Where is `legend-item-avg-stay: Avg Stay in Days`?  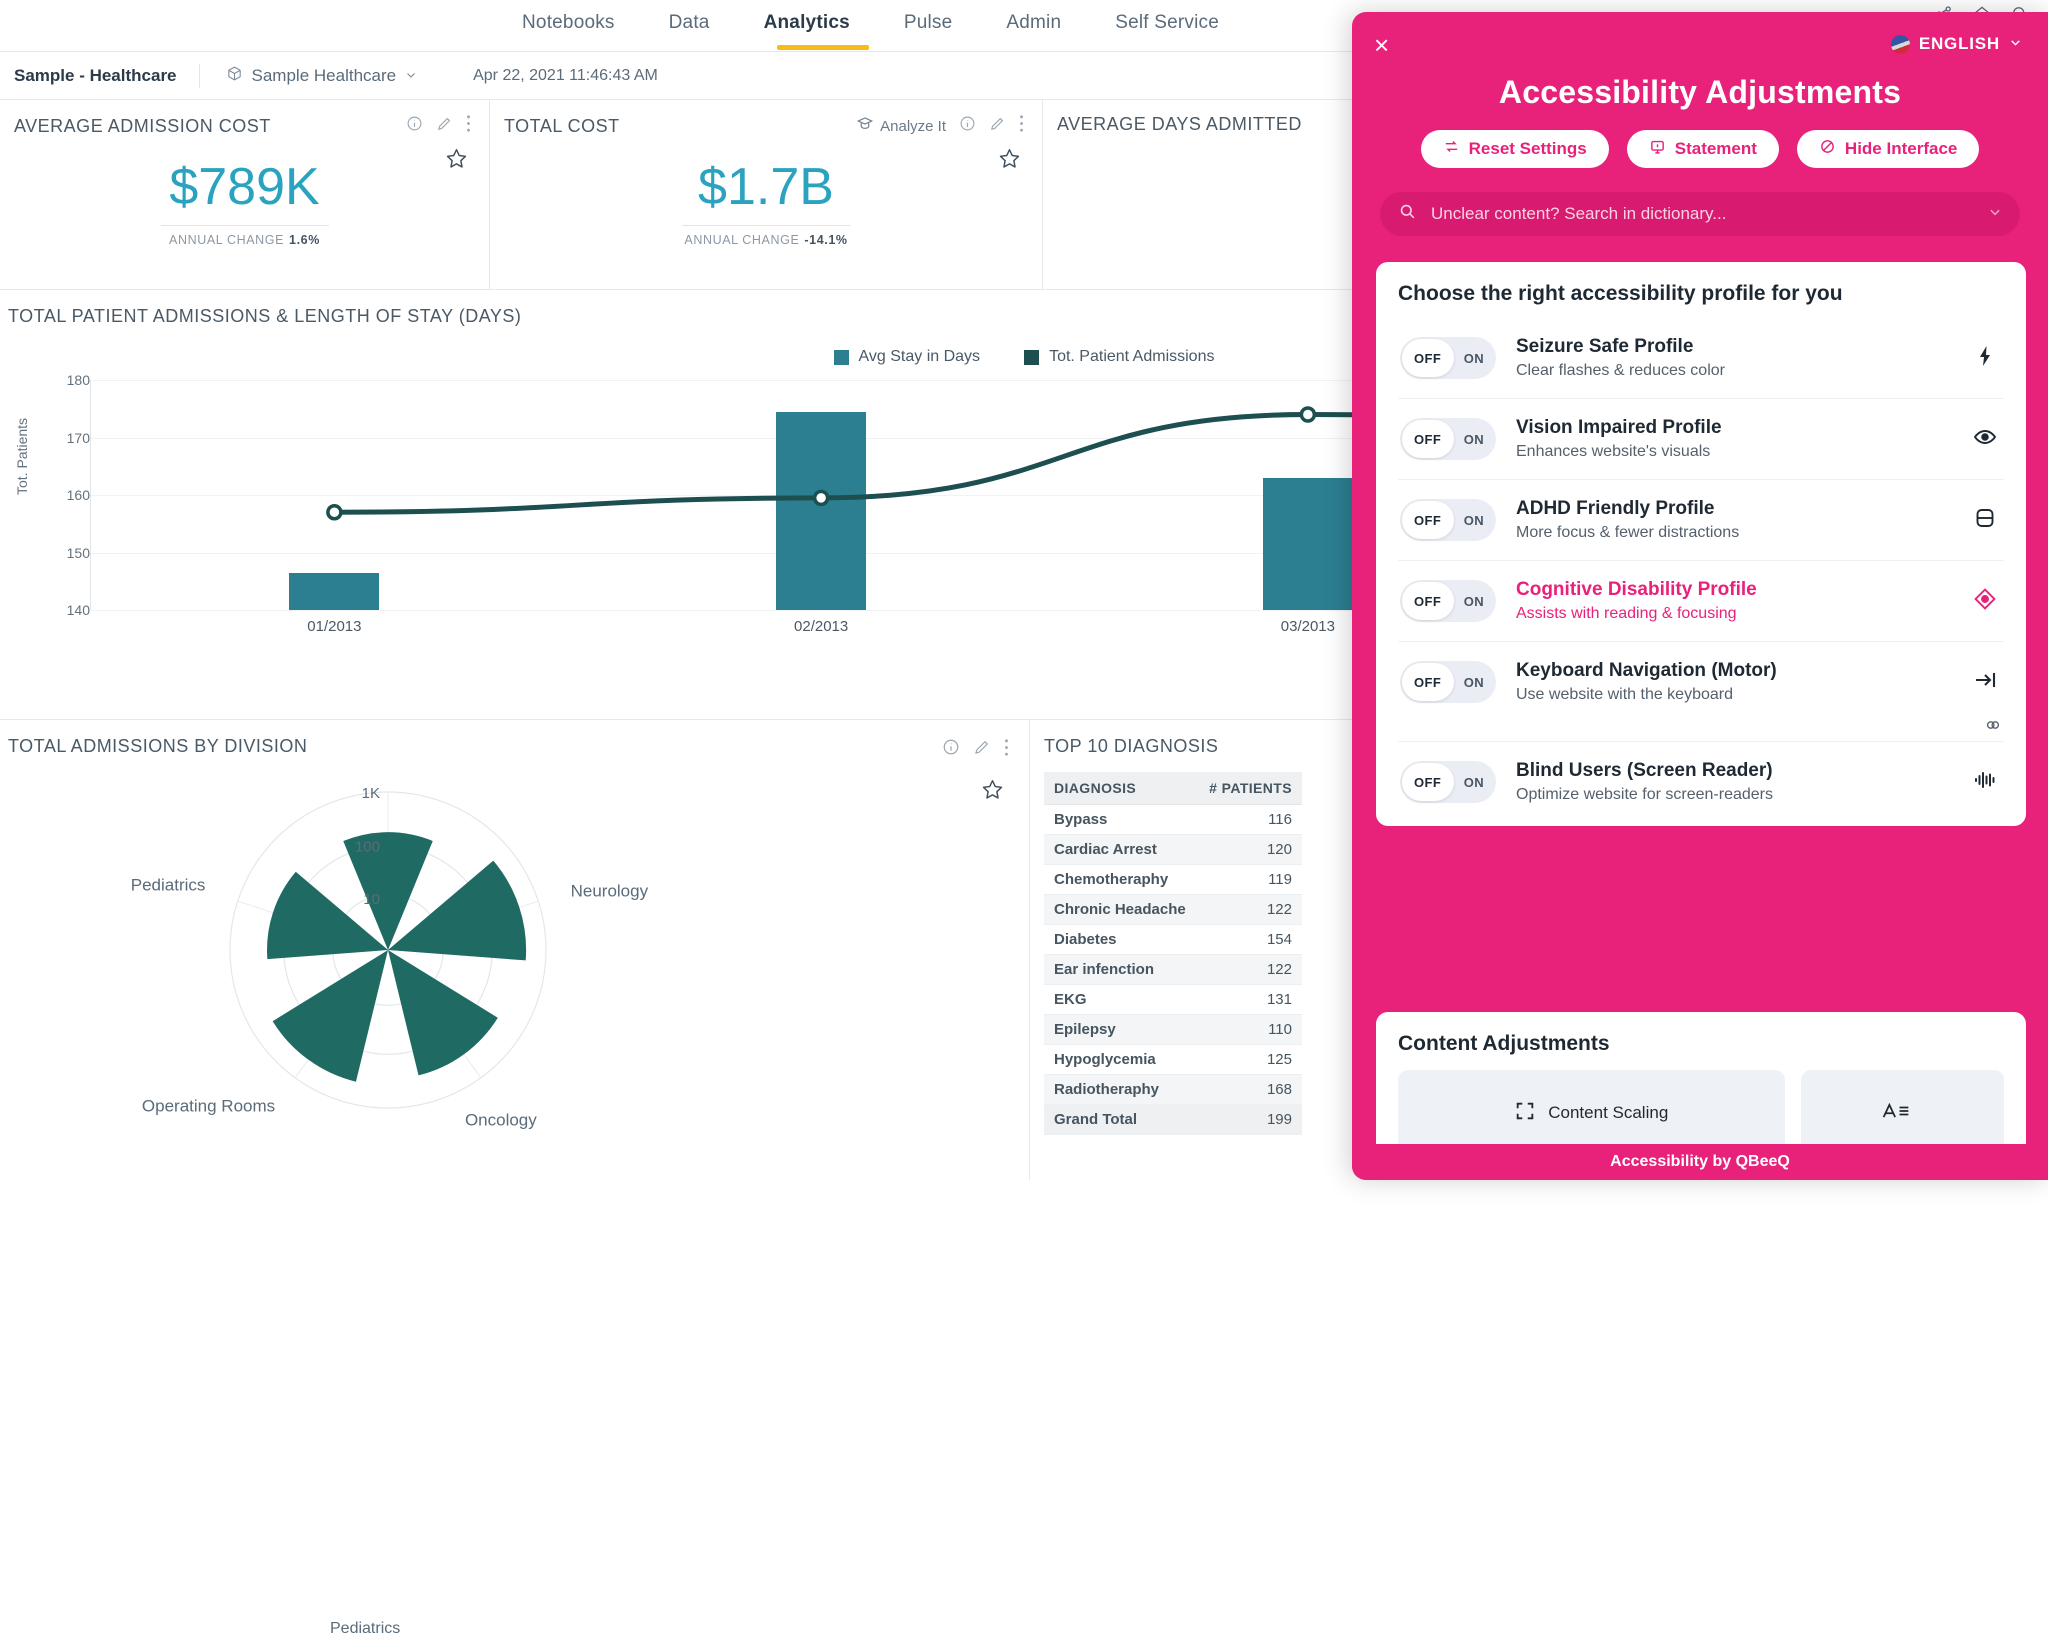
legend-item-avg-stay: Avg Stay in Days is located at coordinates (906, 357).